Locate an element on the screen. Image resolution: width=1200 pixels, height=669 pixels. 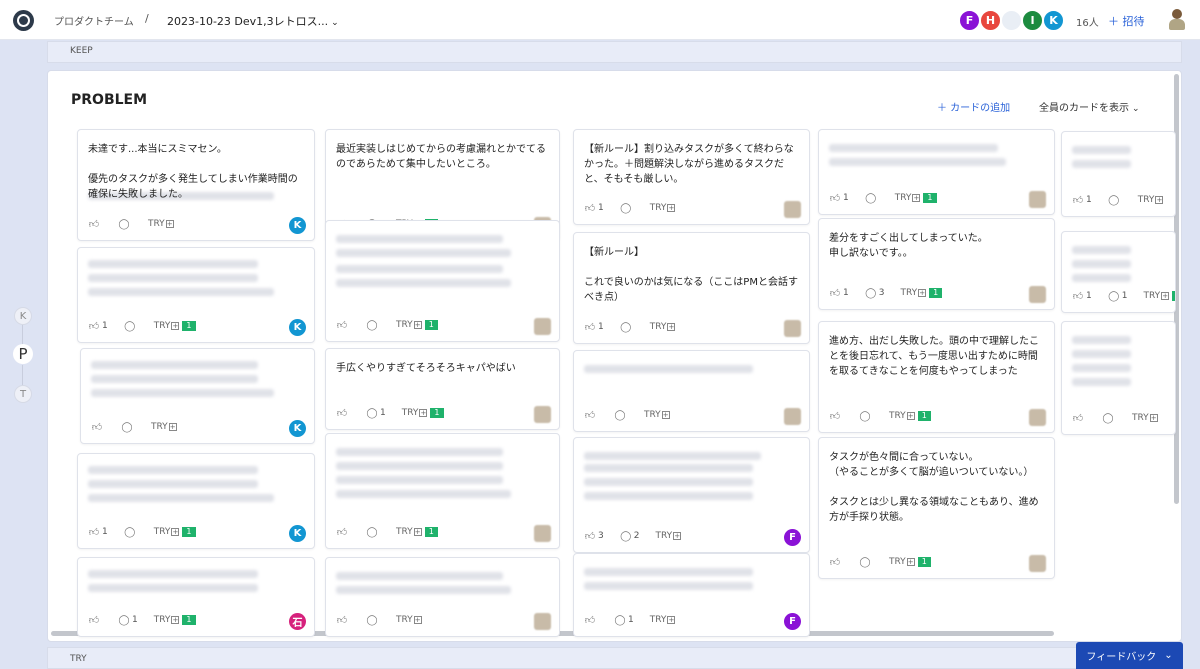
problem-card: 👍︎ 1 ◯ TRY +1 is located at coordinates (936, 172).